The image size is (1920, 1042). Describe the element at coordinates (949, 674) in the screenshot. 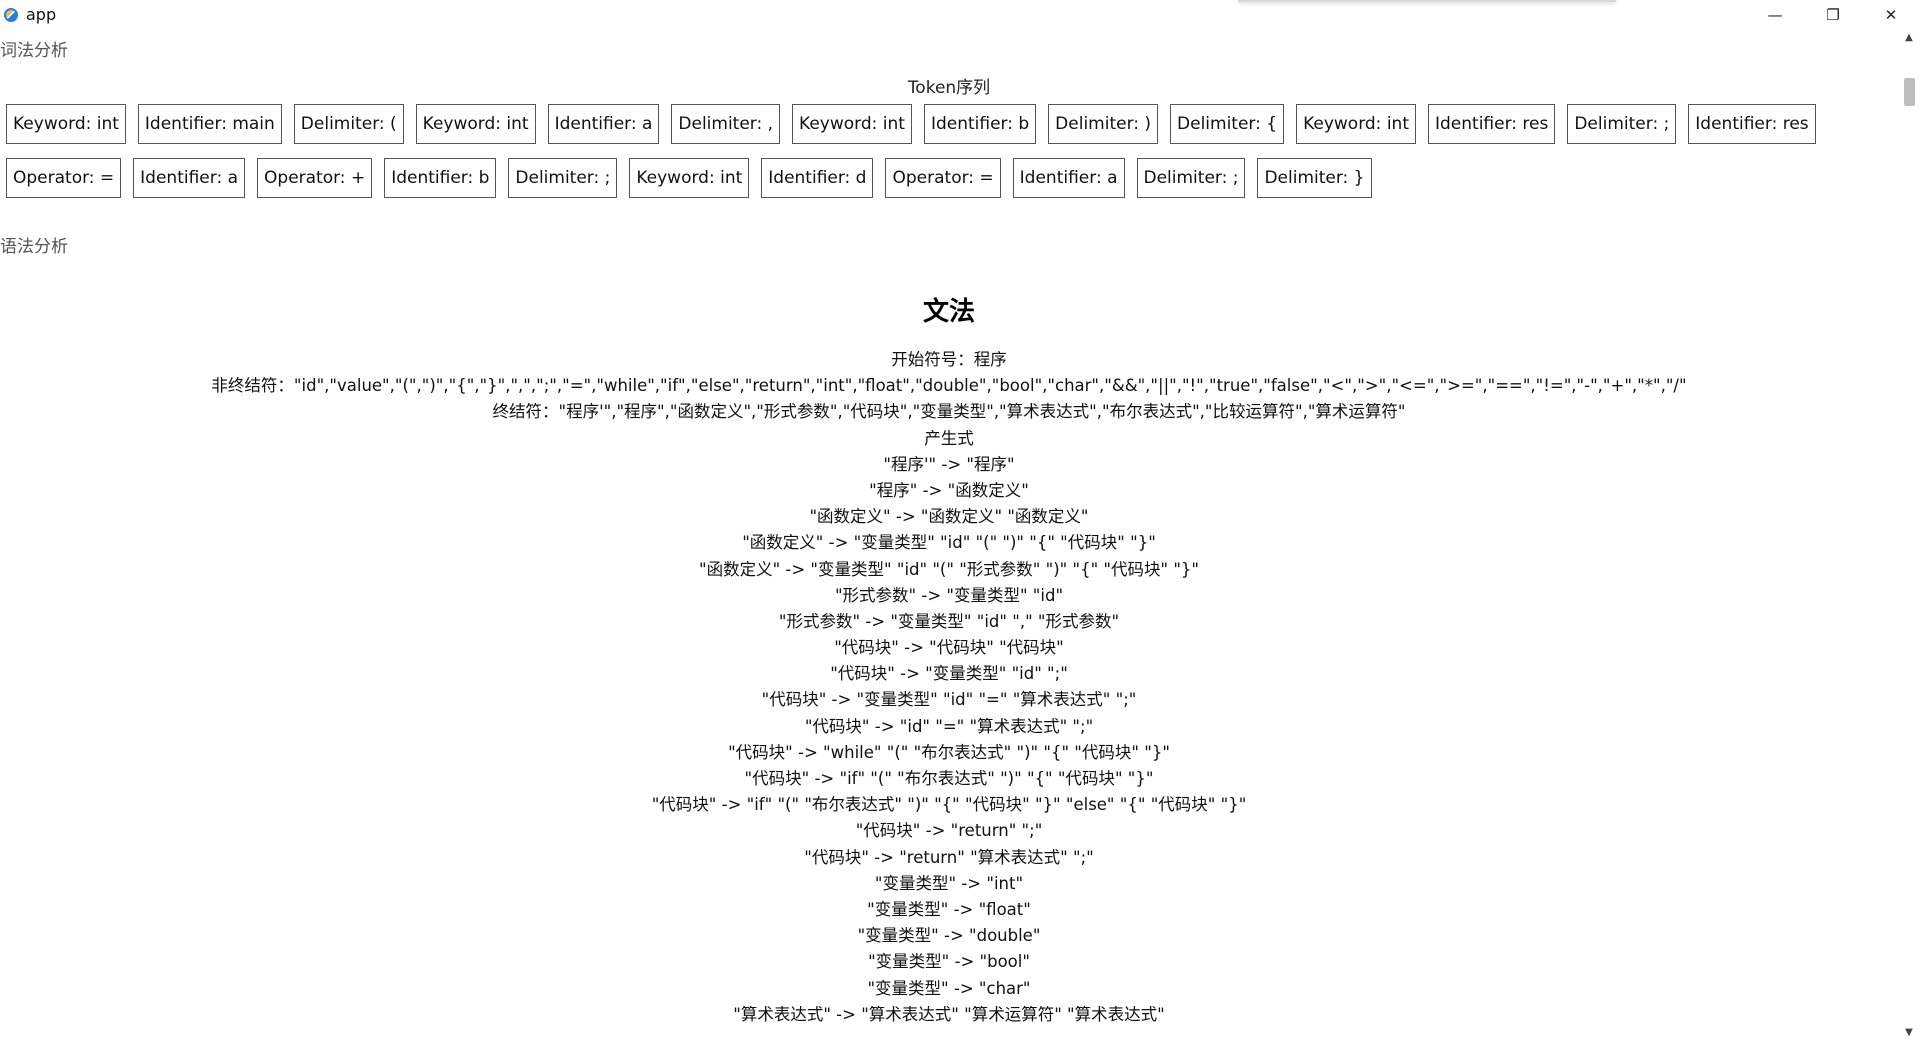

I see `grammar-line: "代码块" -> "变量类型" "id" ";"` at that location.